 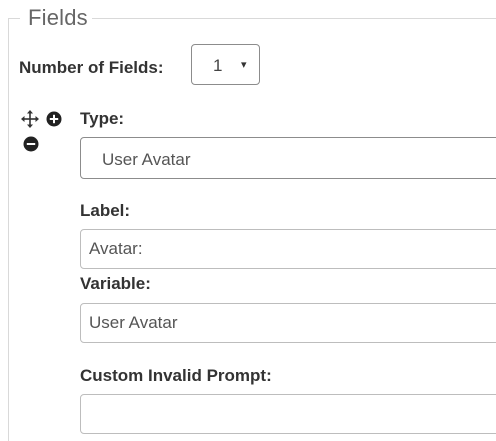 What do you see at coordinates (176, 375) in the screenshot?
I see `custom-invalid-prompt-label: Custom Invalid Prompt:` at bounding box center [176, 375].